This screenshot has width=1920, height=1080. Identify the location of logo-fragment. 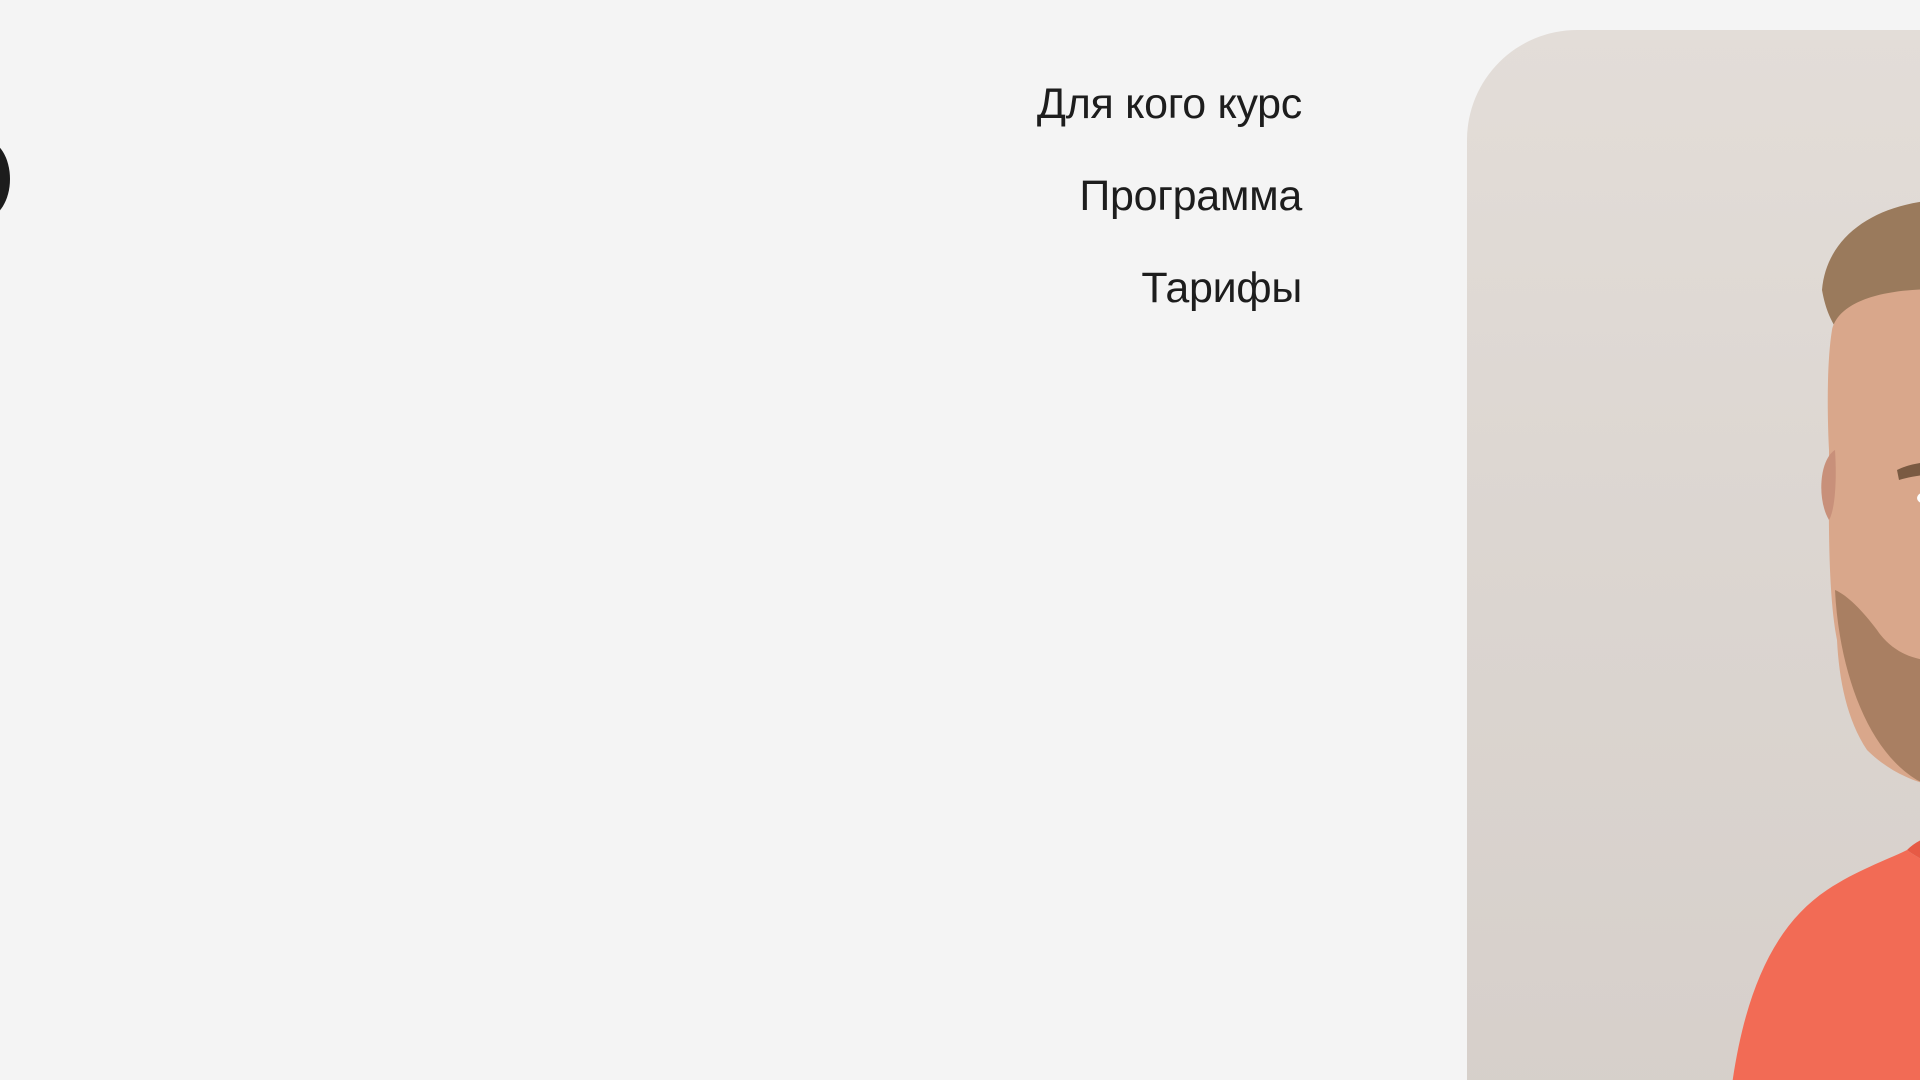
(5, 179).